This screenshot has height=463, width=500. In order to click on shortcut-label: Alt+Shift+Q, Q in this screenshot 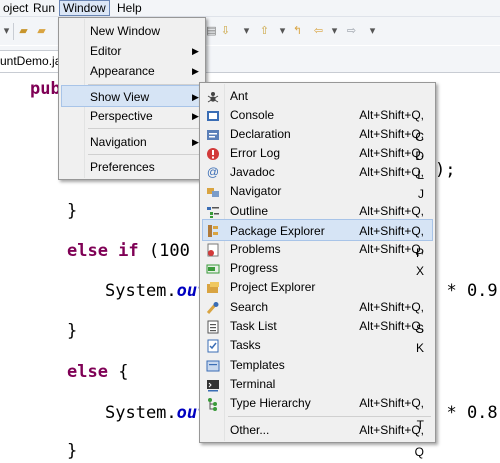, I will do `click(391, 441)`.